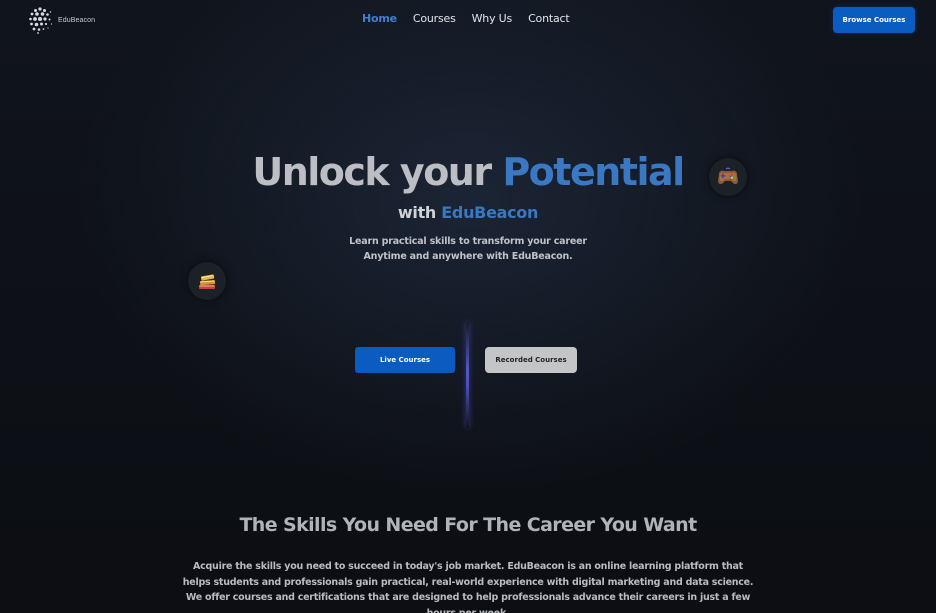  What do you see at coordinates (41, 20) in the screenshot?
I see `dotted-globe-logo-icon` at bounding box center [41, 20].